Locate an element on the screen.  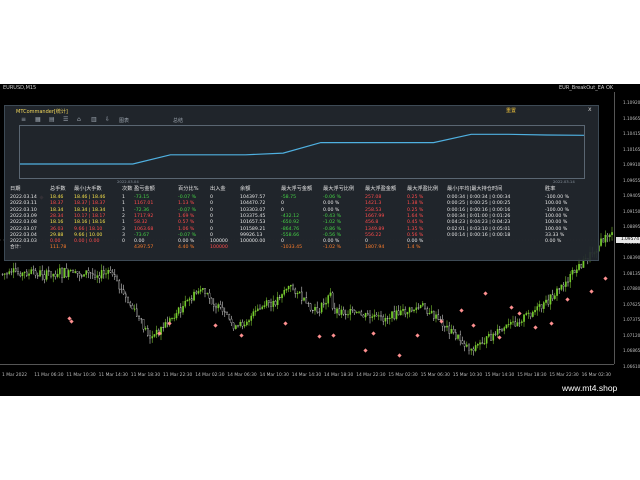
left-align-icon: ≡ is located at coordinates (24, 120).